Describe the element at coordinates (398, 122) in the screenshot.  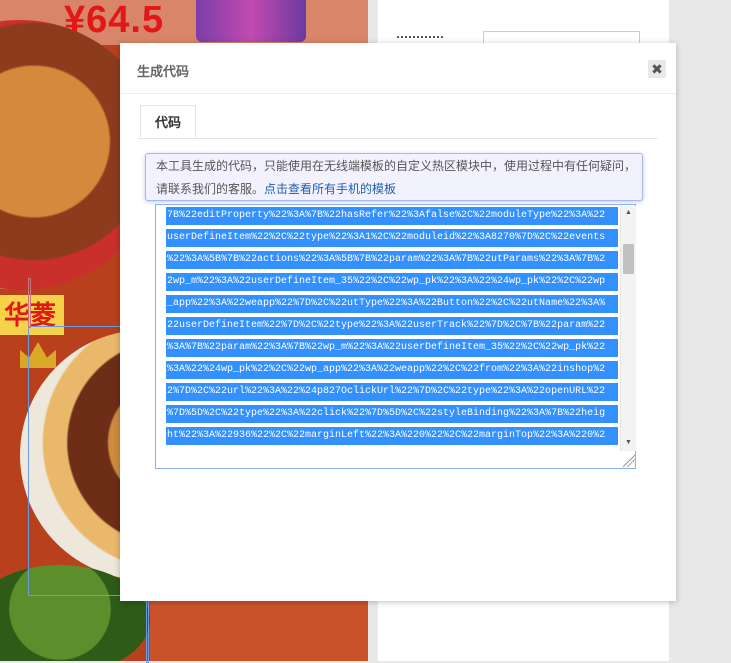
I see `tab-bar: 代码` at that location.